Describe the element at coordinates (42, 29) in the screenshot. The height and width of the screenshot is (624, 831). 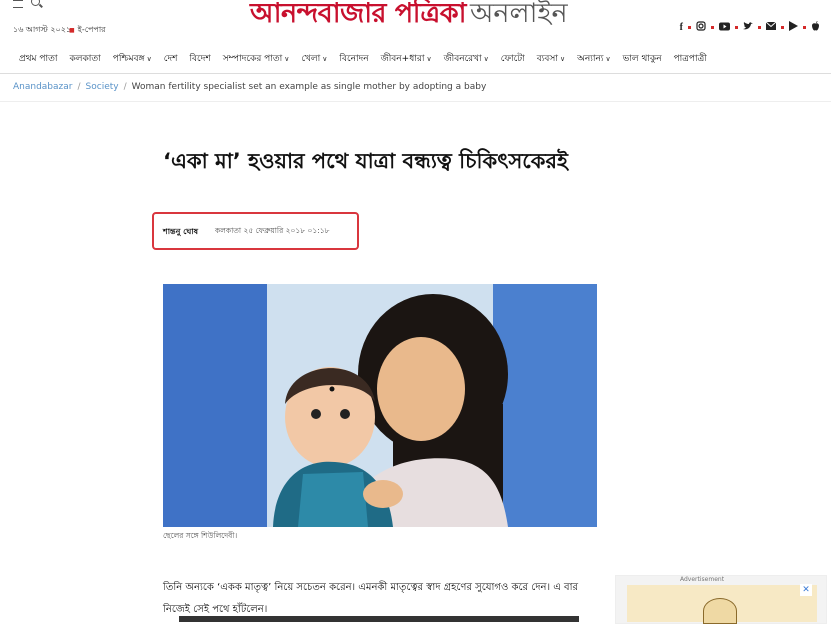
I see `header-date: ১৬ আগস্ট ২০২১` at that location.